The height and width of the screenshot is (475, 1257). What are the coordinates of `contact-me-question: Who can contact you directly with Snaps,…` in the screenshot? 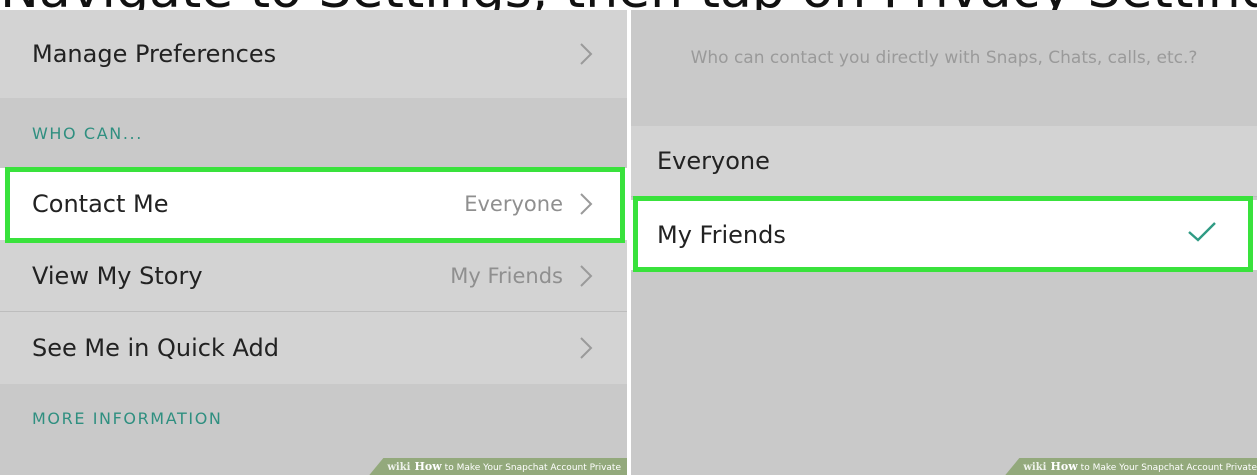 It's located at (944, 58).